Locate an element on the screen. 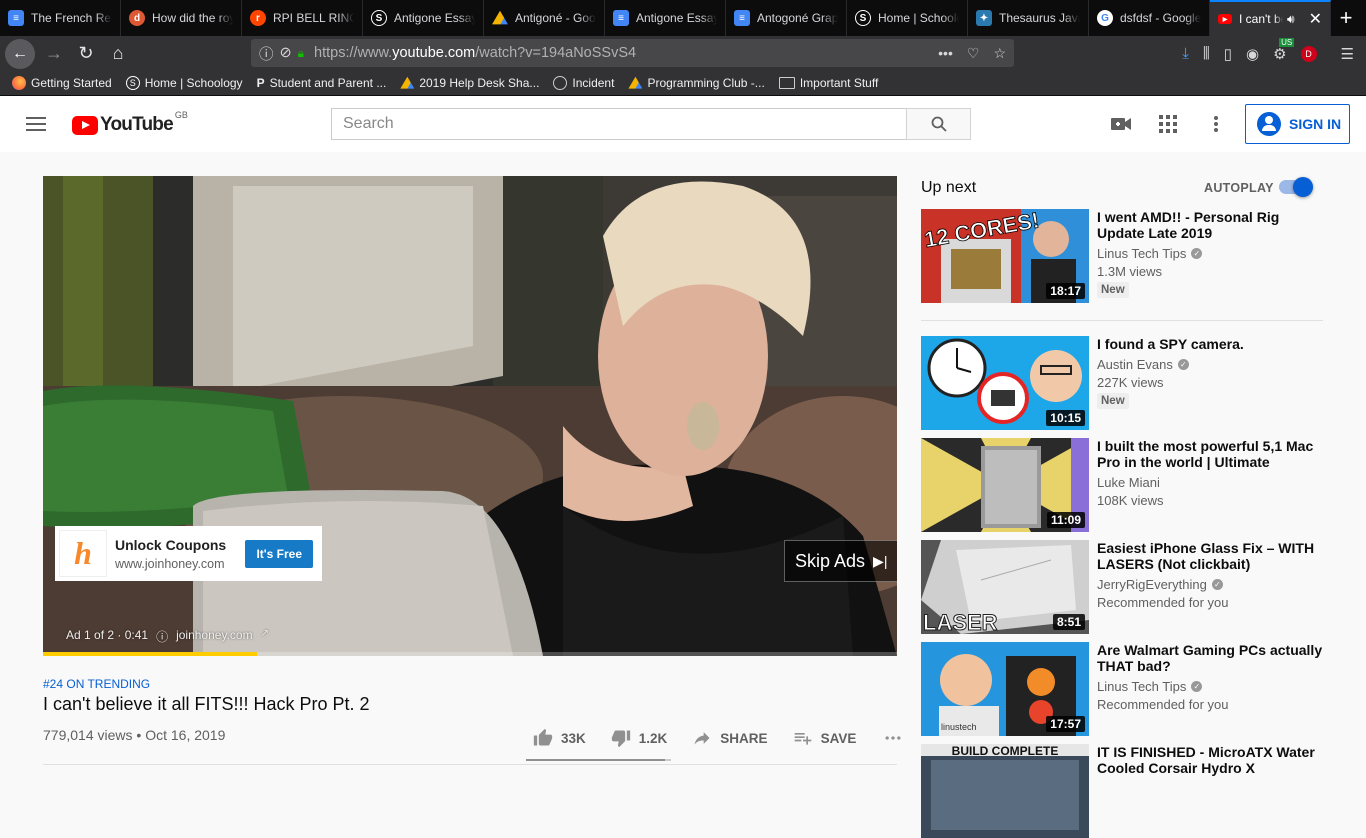 Image resolution: width=1366 pixels, height=838 pixels. video-thumbnail: LASER 8:51 is located at coordinates (1005, 587).